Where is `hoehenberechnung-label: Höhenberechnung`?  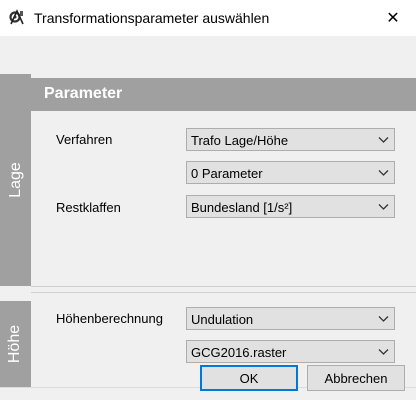
hoehenberechnung-label: Höhenberechnung is located at coordinates (109, 318).